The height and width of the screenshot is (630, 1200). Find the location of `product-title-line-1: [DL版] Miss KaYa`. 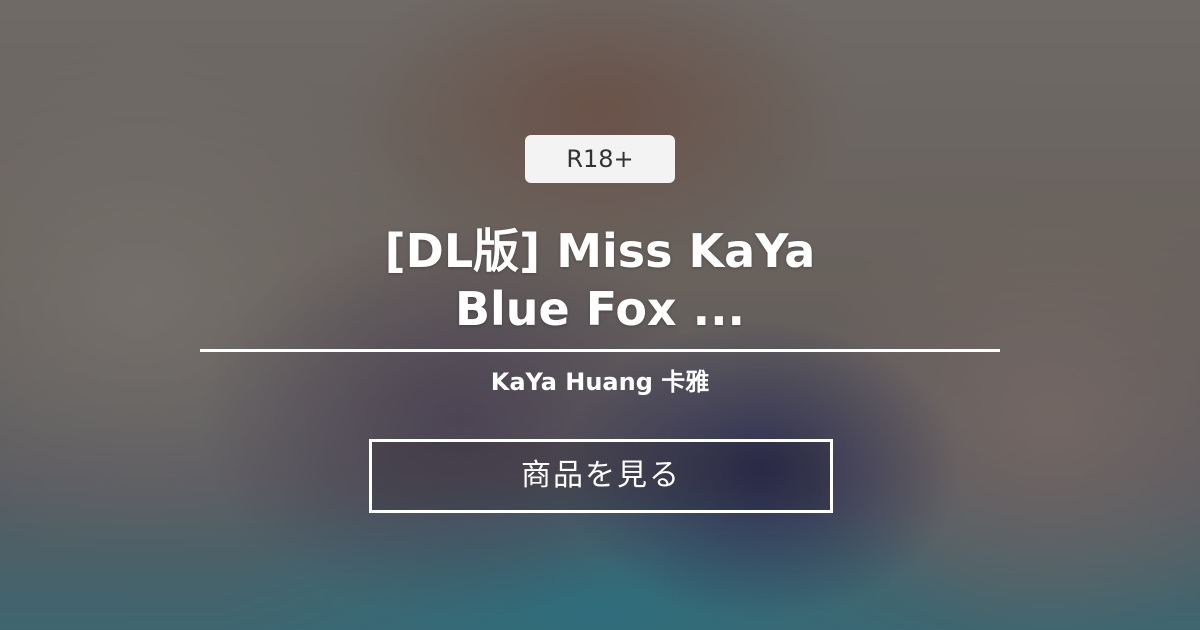

product-title-line-1: [DL版] Miss KaYa is located at coordinates (600, 251).